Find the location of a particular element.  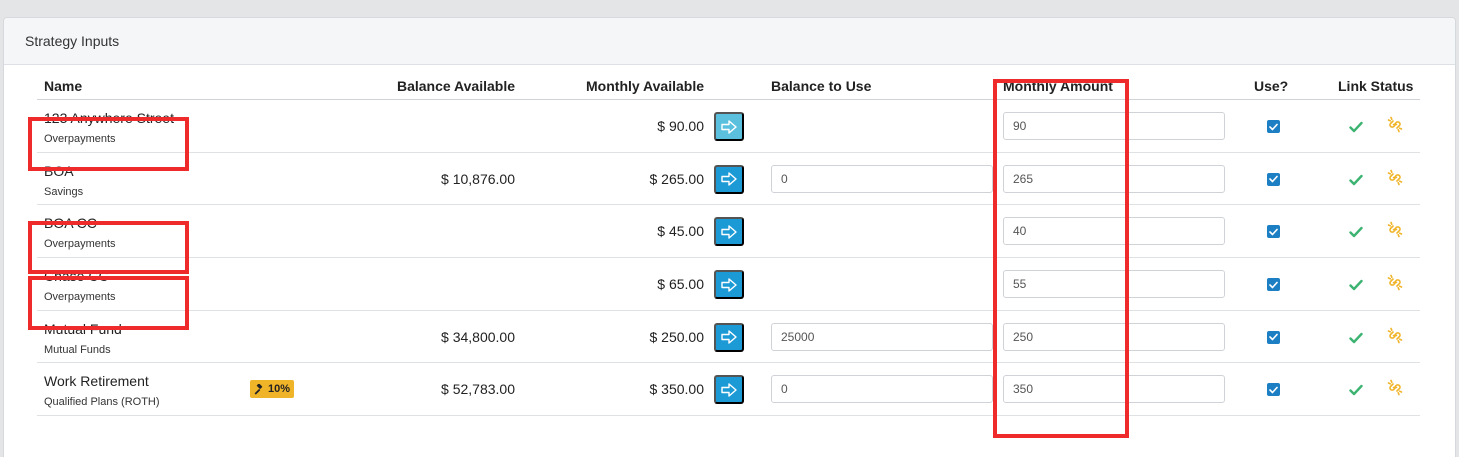

balance-available: $ 52,783.00 is located at coordinates (478, 389).